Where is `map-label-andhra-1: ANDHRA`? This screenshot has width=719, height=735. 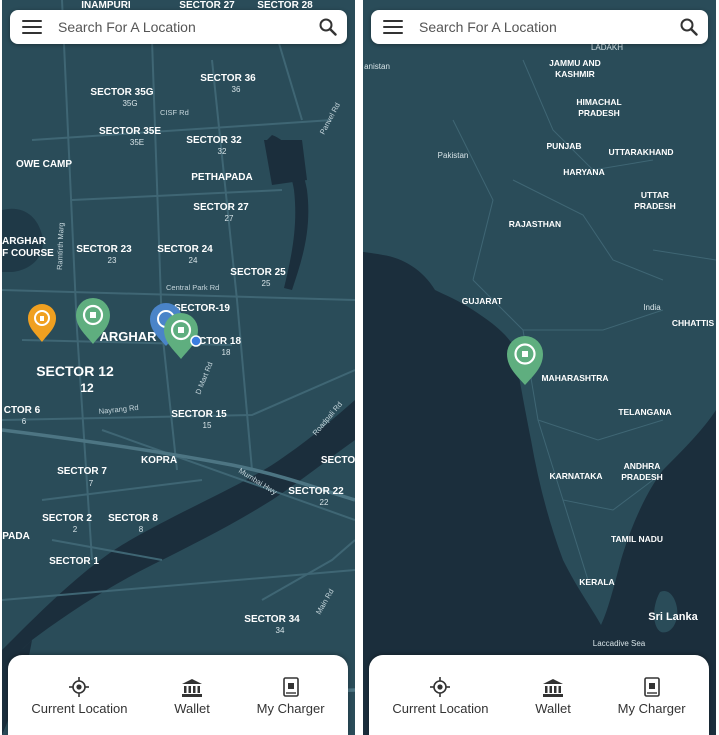
map-label-andhra-1: ANDHRA is located at coordinates (642, 466).